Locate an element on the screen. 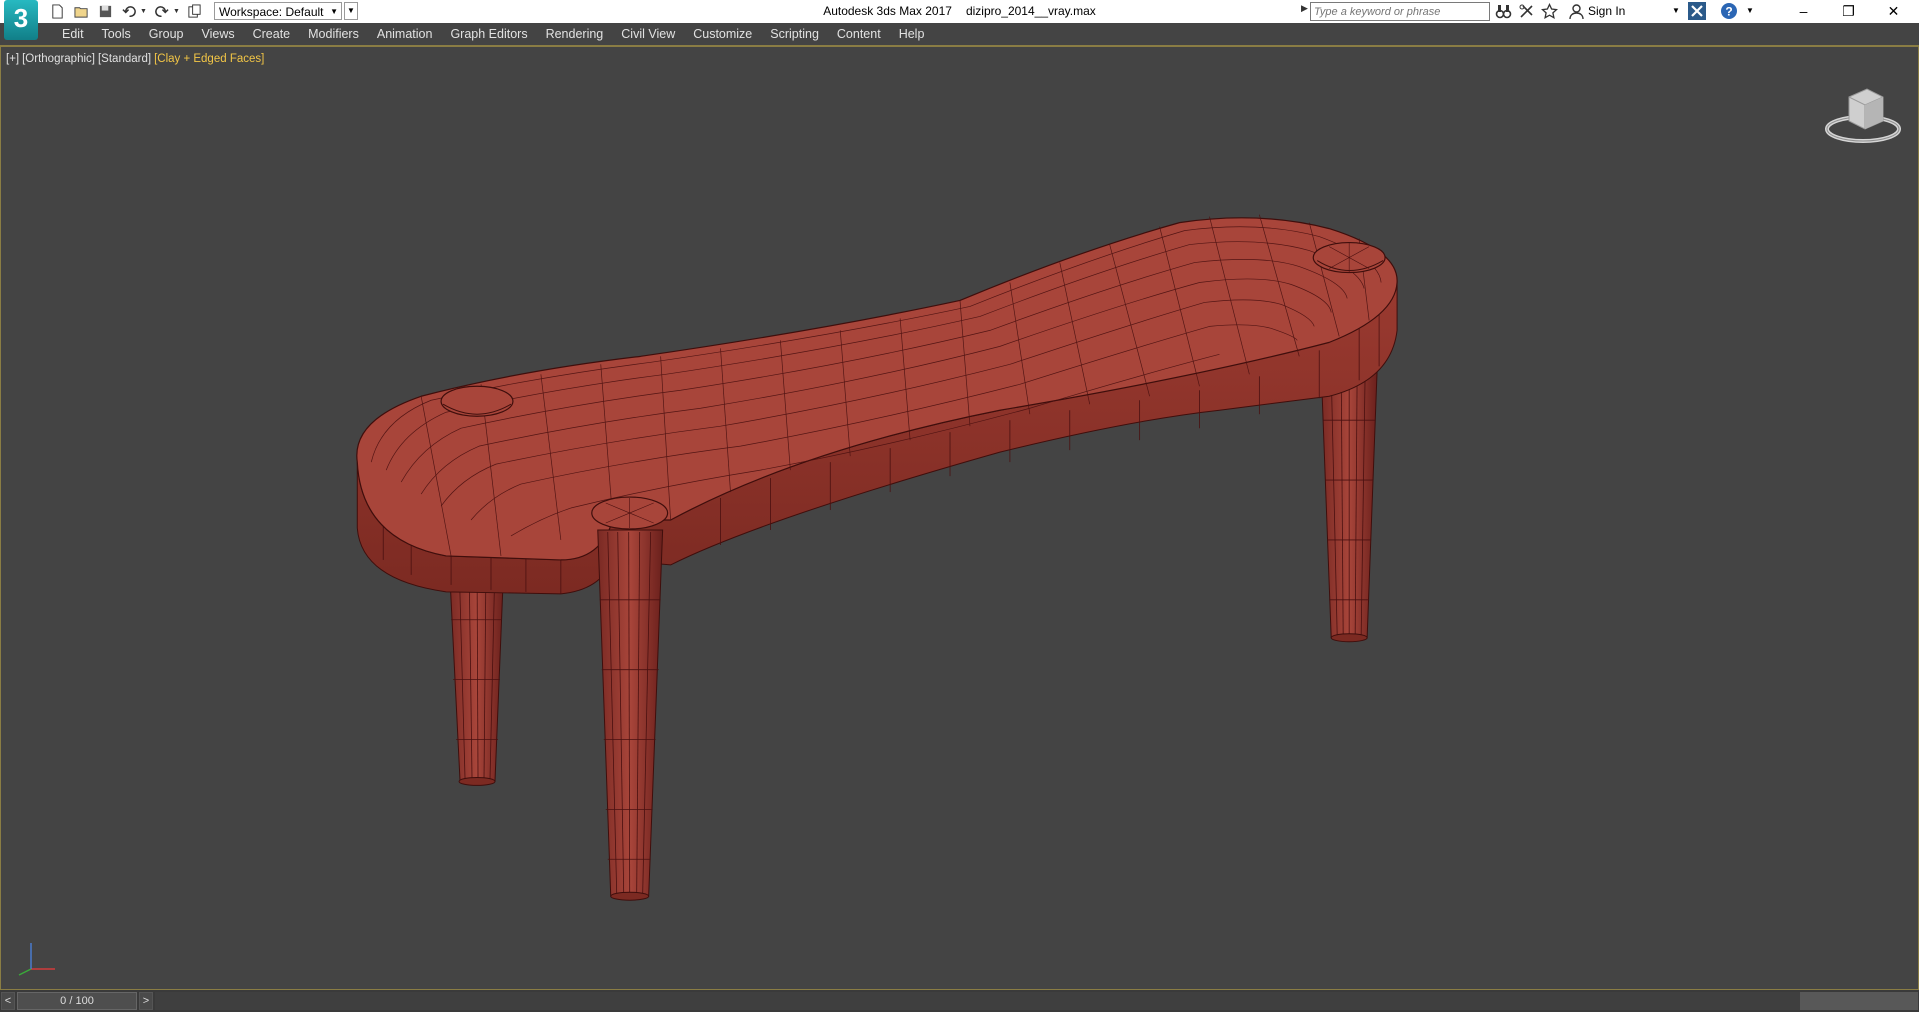 Image resolution: width=1919 pixels, height=1012 pixels. user-icon is located at coordinates (1576, 11).